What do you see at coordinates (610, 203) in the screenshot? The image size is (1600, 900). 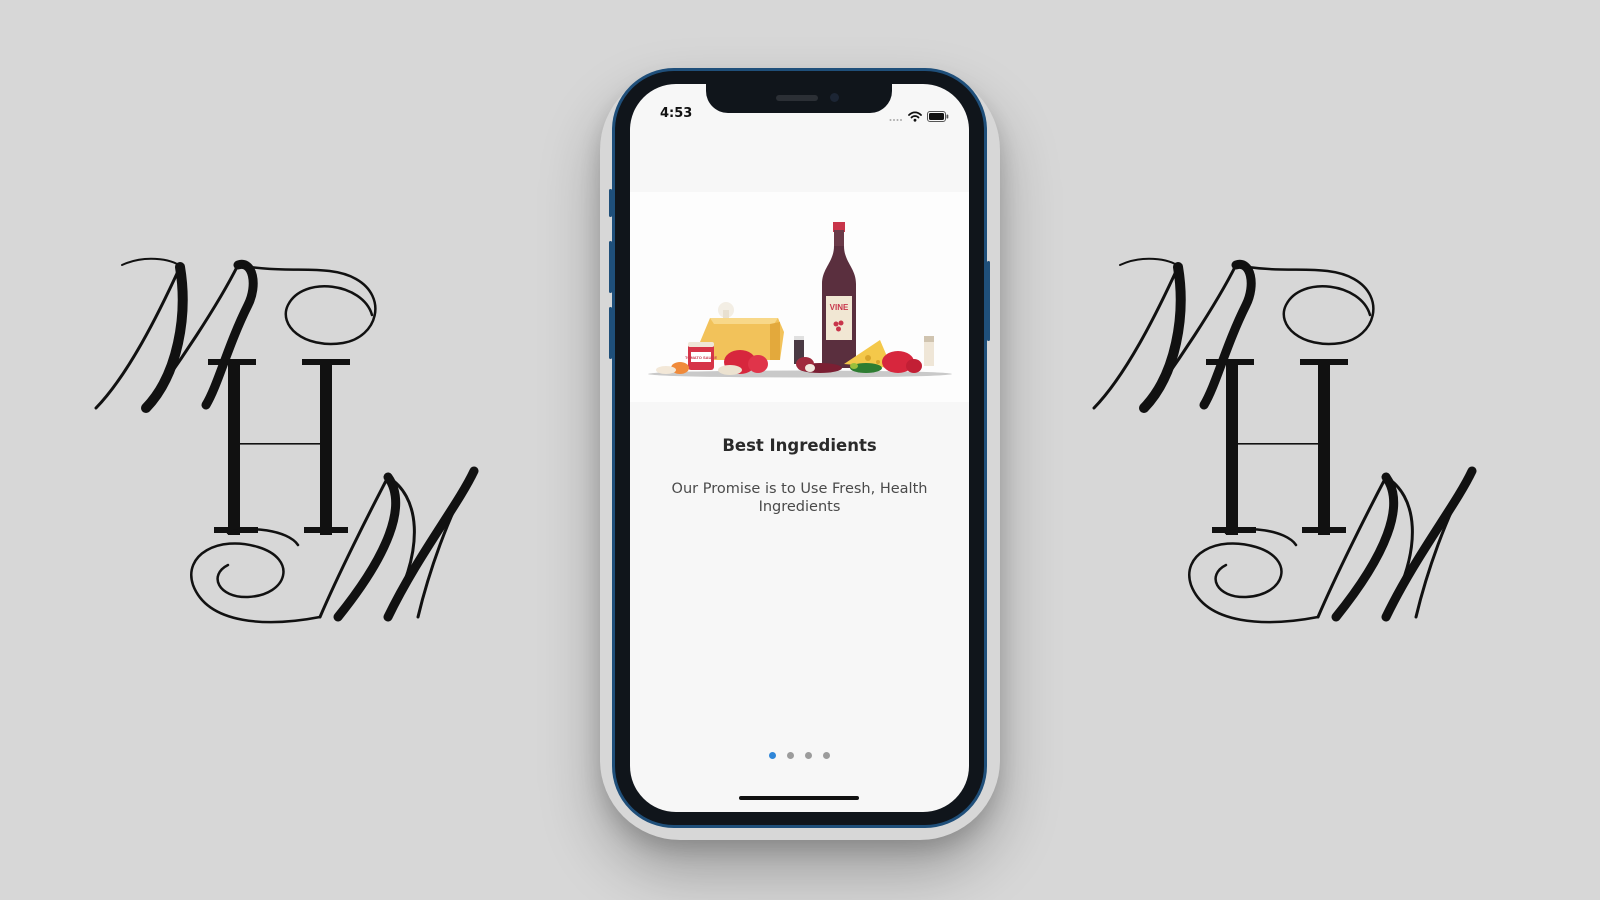 I see `mute-switch` at bounding box center [610, 203].